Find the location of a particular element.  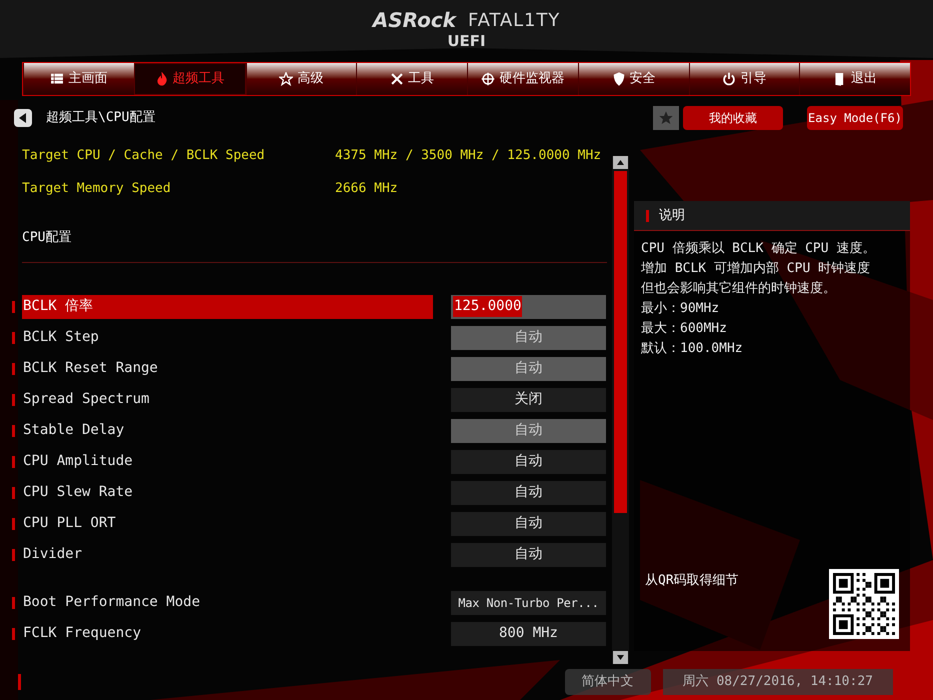

description-text: 最大：600MHz is located at coordinates (684, 329).